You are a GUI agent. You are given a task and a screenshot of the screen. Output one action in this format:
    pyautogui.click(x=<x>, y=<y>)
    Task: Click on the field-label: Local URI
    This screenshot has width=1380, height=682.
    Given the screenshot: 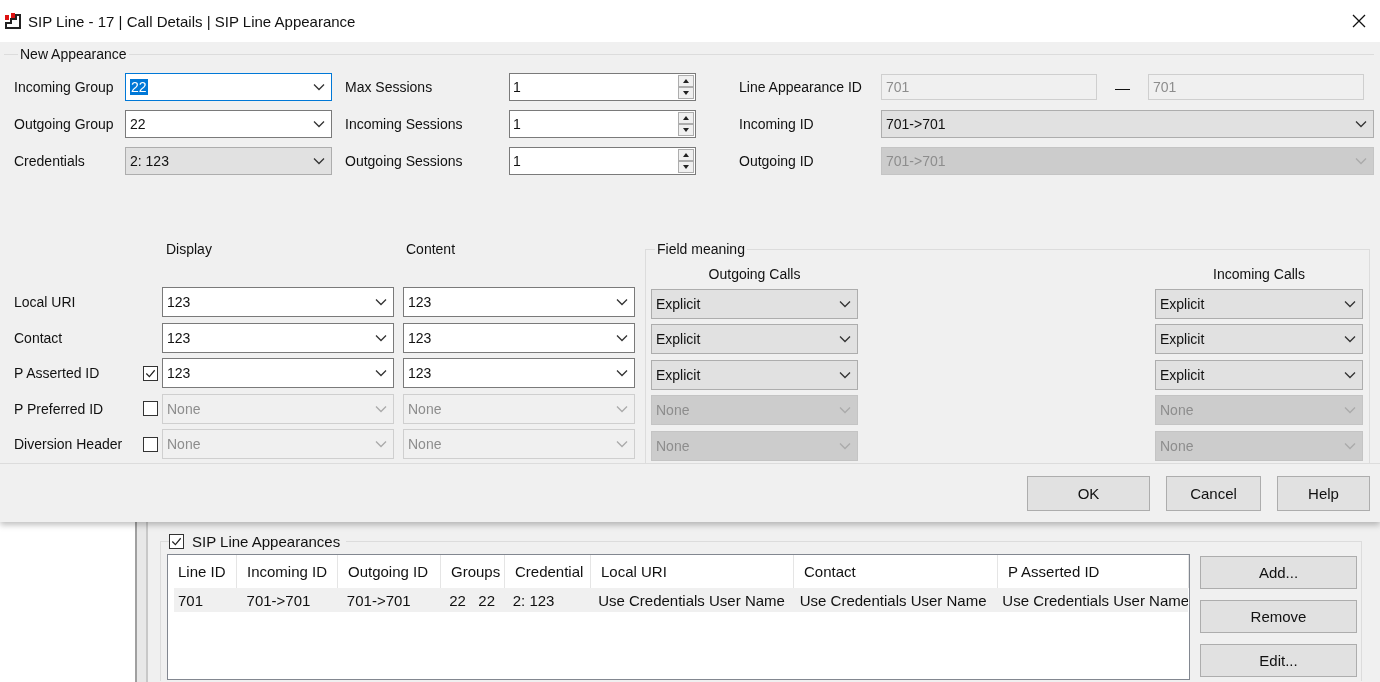 What is the action you would take?
    pyautogui.click(x=45, y=302)
    